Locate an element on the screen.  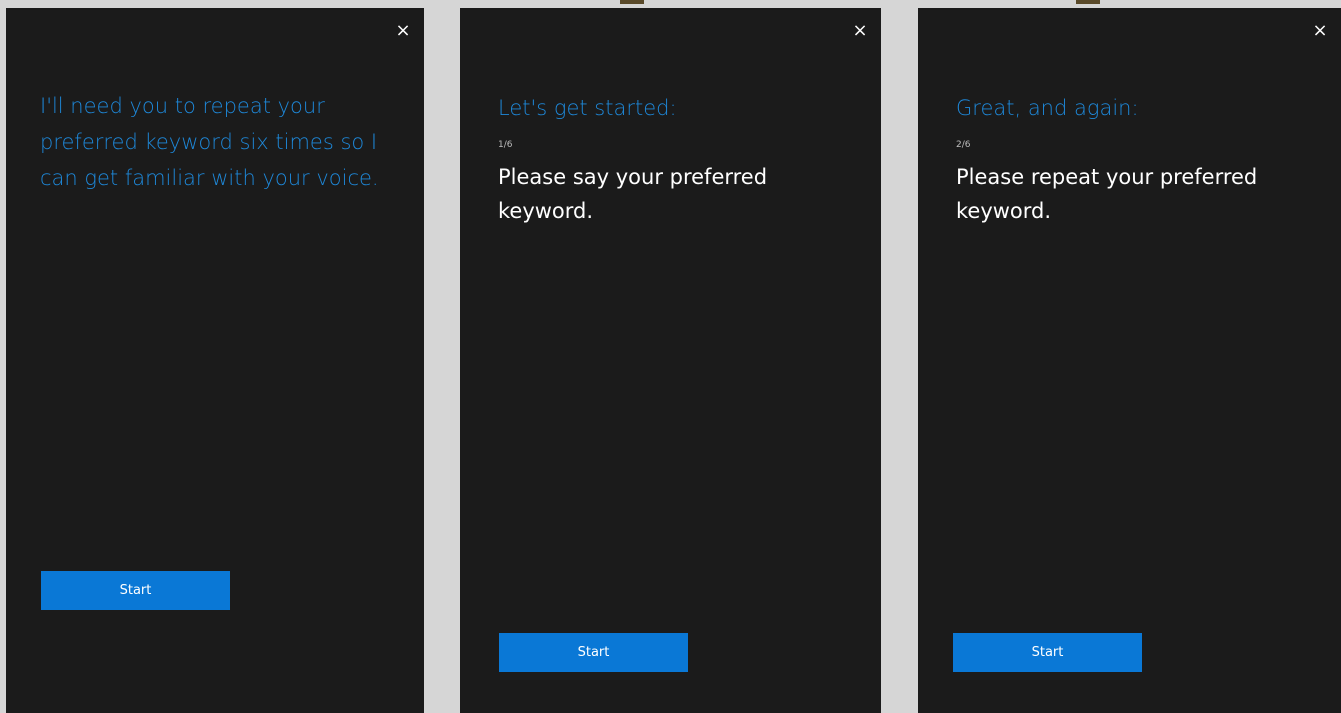
step-instruction: Please say your preferred keyword. is located at coordinates (633, 194).